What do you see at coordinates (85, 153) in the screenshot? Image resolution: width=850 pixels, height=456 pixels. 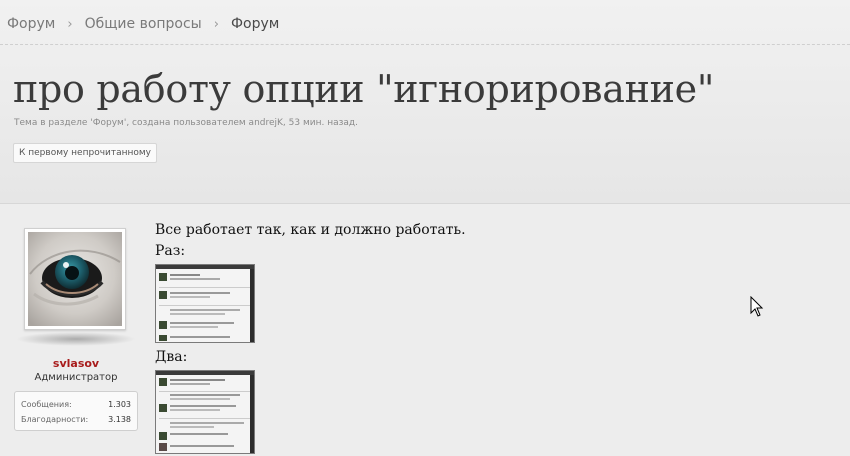 I see `first-unread-button: К первому непрочитанному` at bounding box center [85, 153].